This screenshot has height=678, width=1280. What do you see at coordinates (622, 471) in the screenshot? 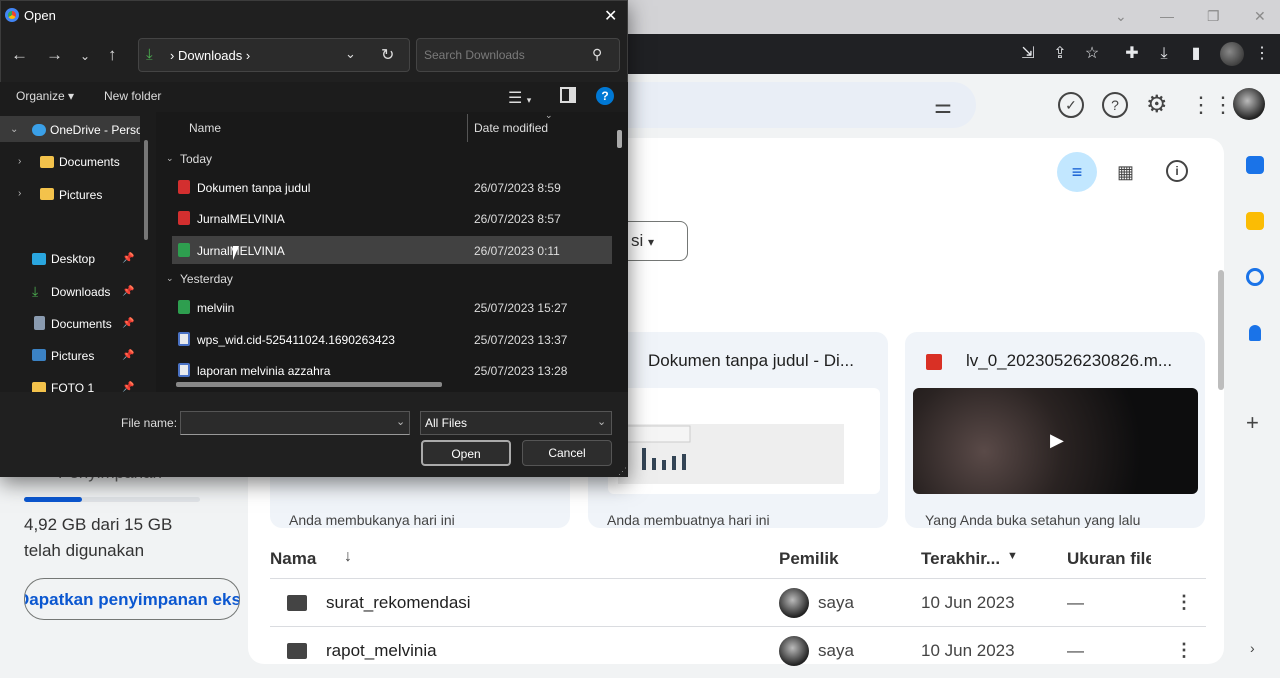
I see `resize-grip-icon: ⋰` at bounding box center [622, 471].